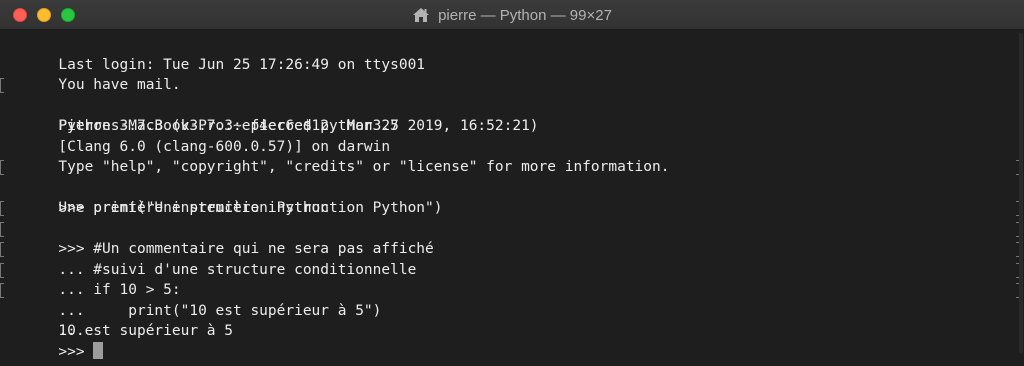 The image size is (1024, 366). I want to click on title-bar: pierre — Python — 99×27, so click(512, 15).